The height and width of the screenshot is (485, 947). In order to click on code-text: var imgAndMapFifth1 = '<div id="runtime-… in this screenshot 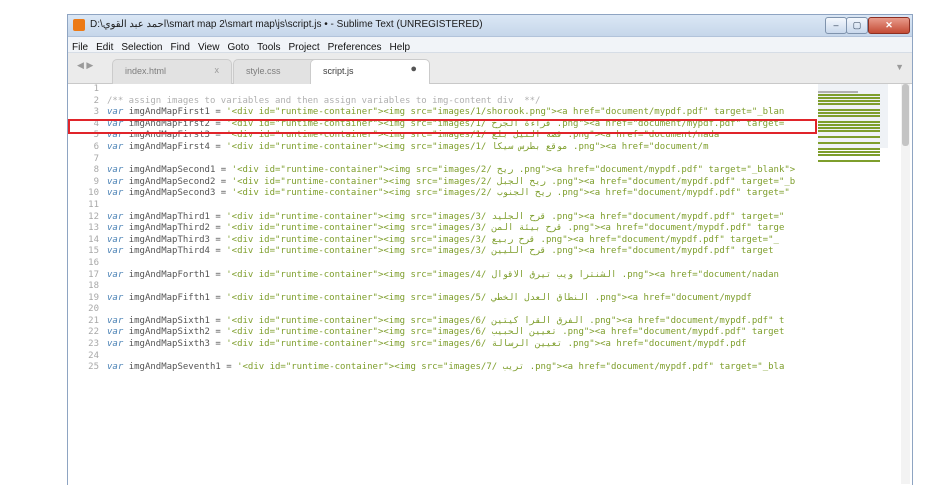, I will do `click(429, 299)`.